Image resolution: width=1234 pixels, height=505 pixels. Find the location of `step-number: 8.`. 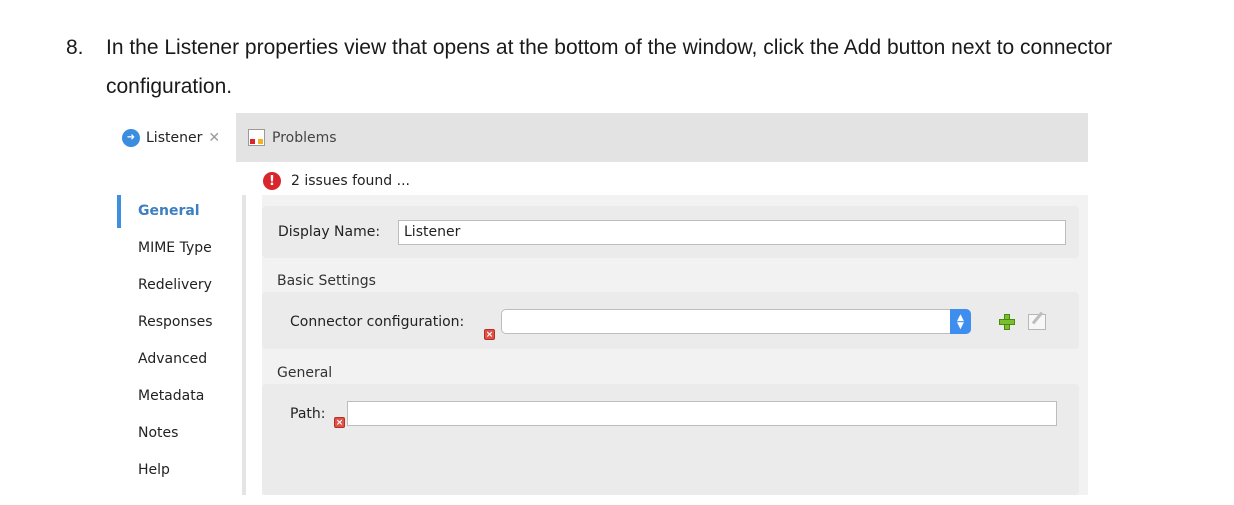

step-number: 8. is located at coordinates (75, 47).